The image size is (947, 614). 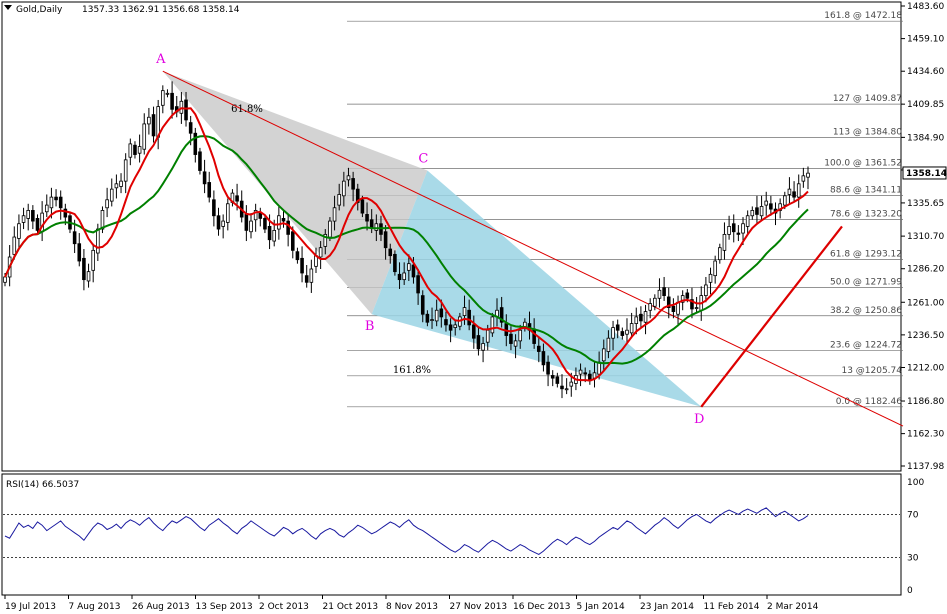 What do you see at coordinates (351, 607) in the screenshot?
I see `time-tick-label: 21 Oct 2013` at bounding box center [351, 607].